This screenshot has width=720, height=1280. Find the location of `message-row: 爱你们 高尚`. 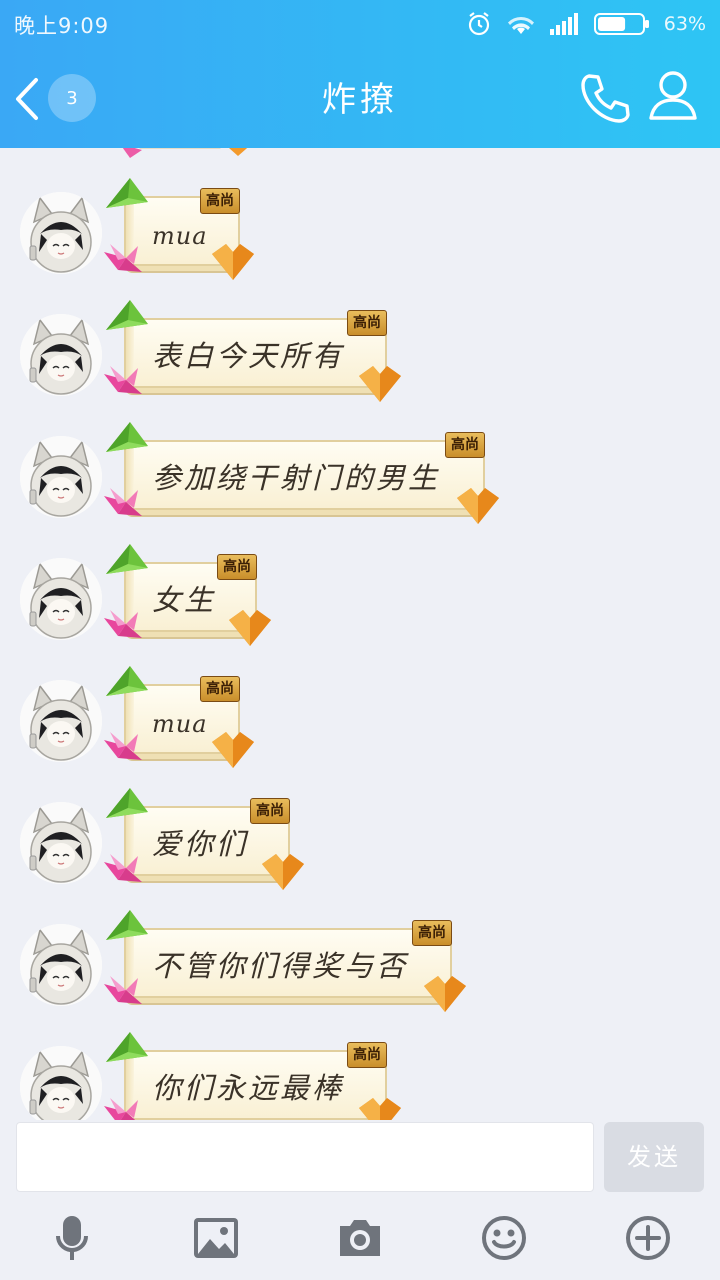

message-row: 爱你们 高尚 is located at coordinates (360, 850).